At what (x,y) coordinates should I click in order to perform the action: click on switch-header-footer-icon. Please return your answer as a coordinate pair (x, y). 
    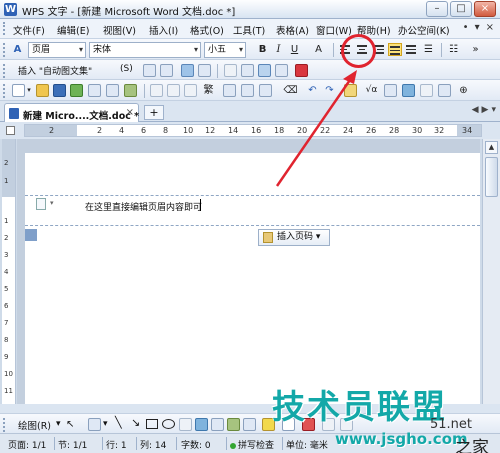
    Looking at the image, I should click on (264, 70).